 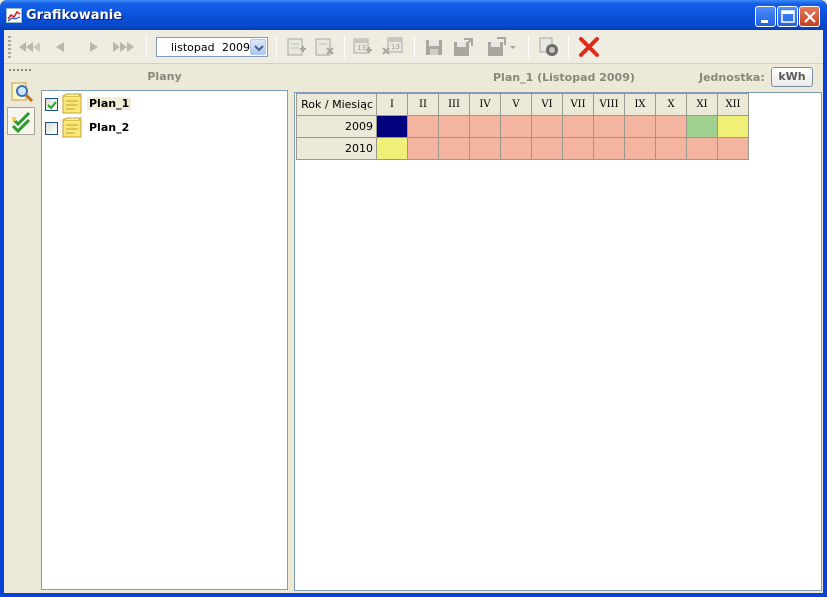 I want to click on plan-item-plan-2: Plan_2, so click(x=165, y=128).